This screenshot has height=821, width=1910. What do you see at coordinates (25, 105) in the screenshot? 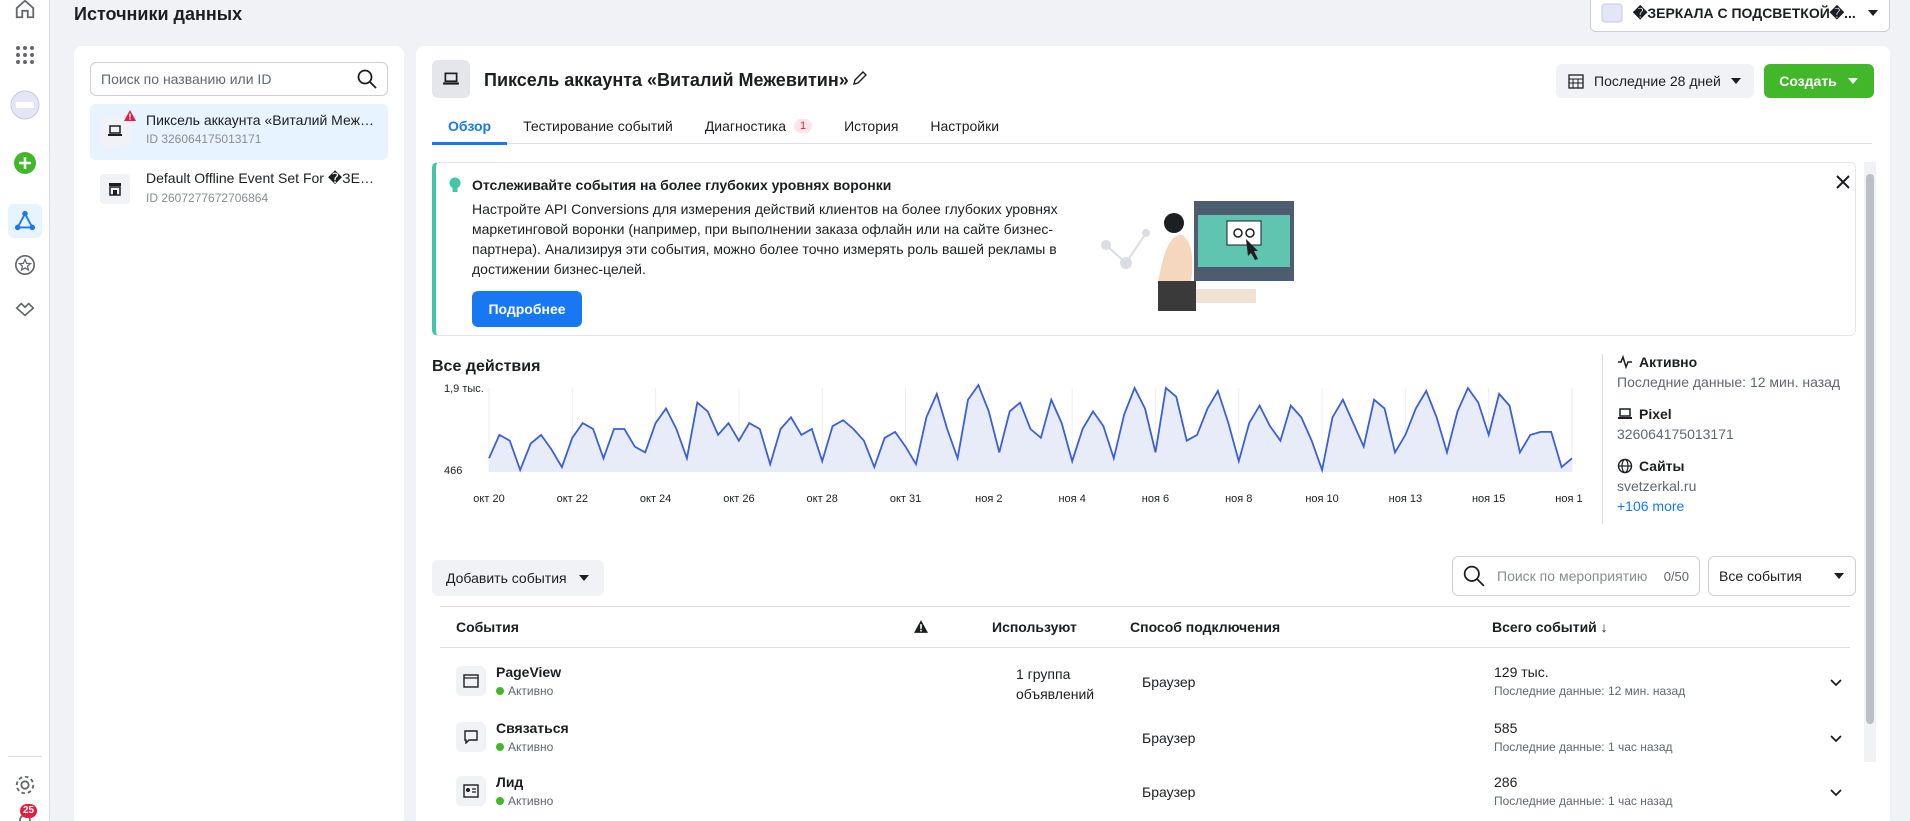
I see `account-avatar` at bounding box center [25, 105].